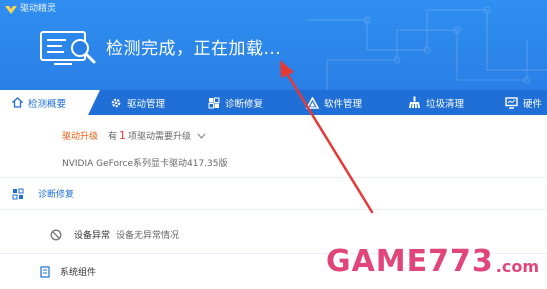 This screenshot has width=547, height=289. Describe the element at coordinates (80, 135) in the screenshot. I see `driver-upgrade-label: 驱动升级` at that location.